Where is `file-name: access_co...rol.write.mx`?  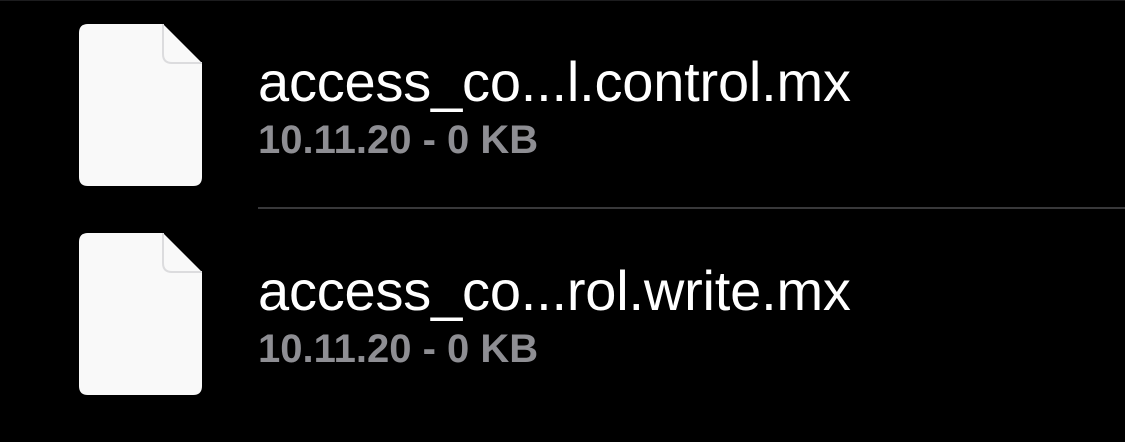 file-name: access_co...rol.write.mx is located at coordinates (554, 290).